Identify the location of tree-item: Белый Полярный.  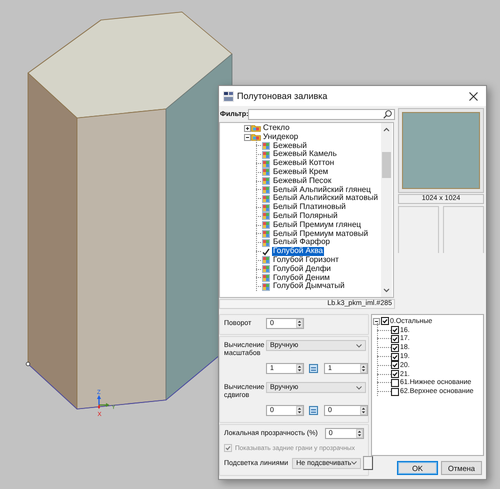
(305, 216).